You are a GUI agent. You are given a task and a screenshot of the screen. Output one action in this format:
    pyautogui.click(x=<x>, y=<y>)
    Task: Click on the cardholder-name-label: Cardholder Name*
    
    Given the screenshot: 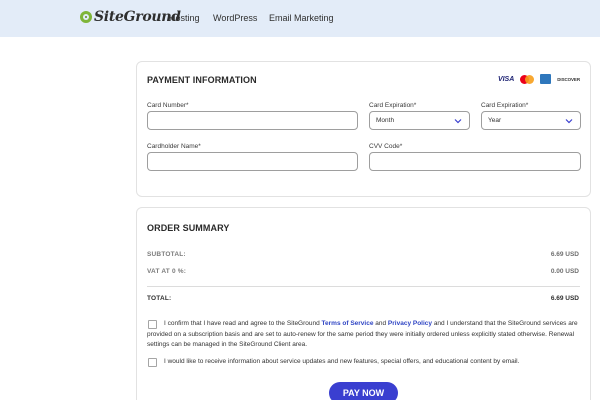 What is the action you would take?
    pyautogui.click(x=174, y=146)
    